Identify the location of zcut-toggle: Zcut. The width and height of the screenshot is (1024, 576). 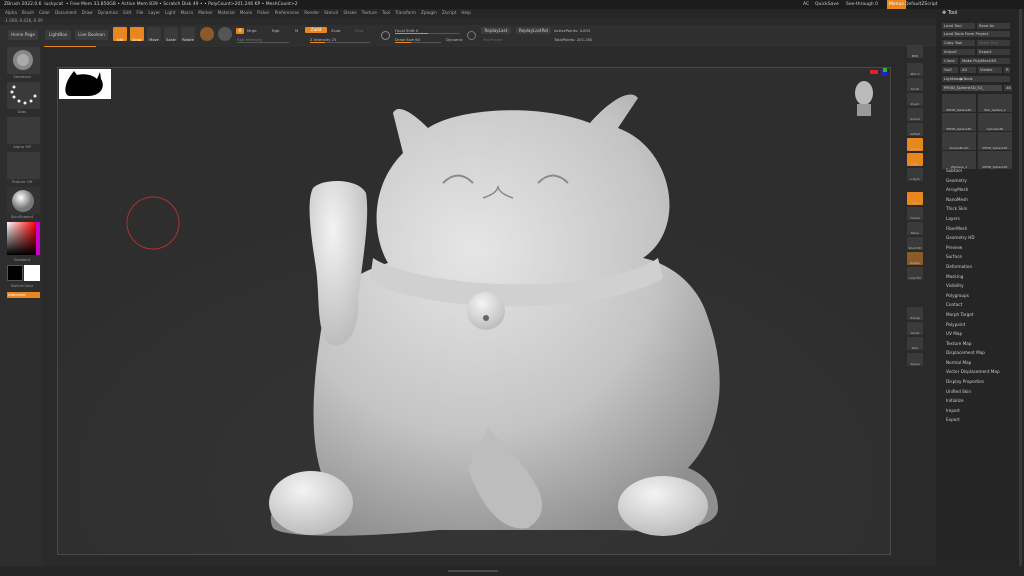
(361, 30).